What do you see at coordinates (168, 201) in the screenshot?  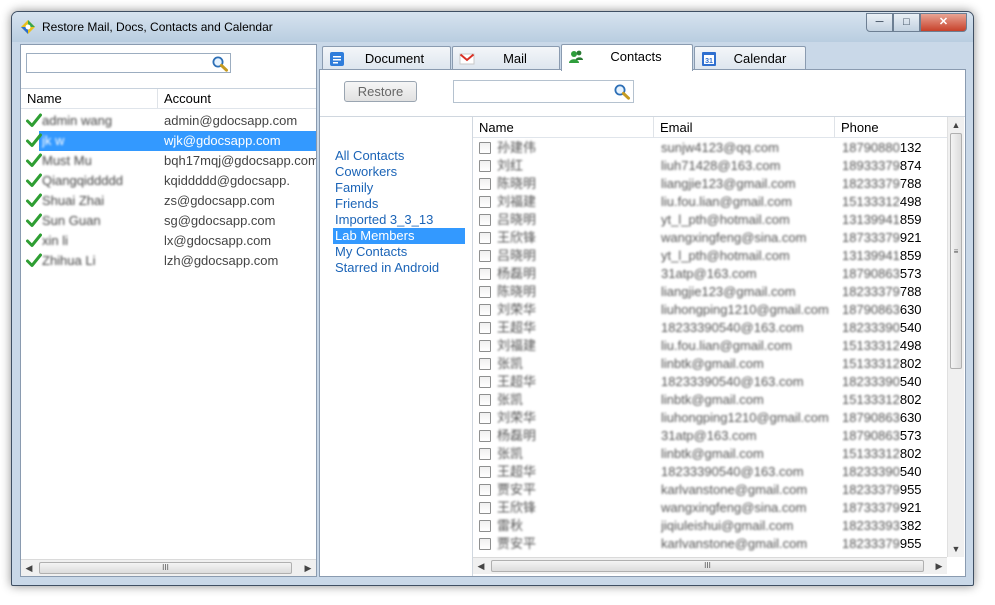 I see `account-row: Shuai Zhai zs@gdocsapp.com` at bounding box center [168, 201].